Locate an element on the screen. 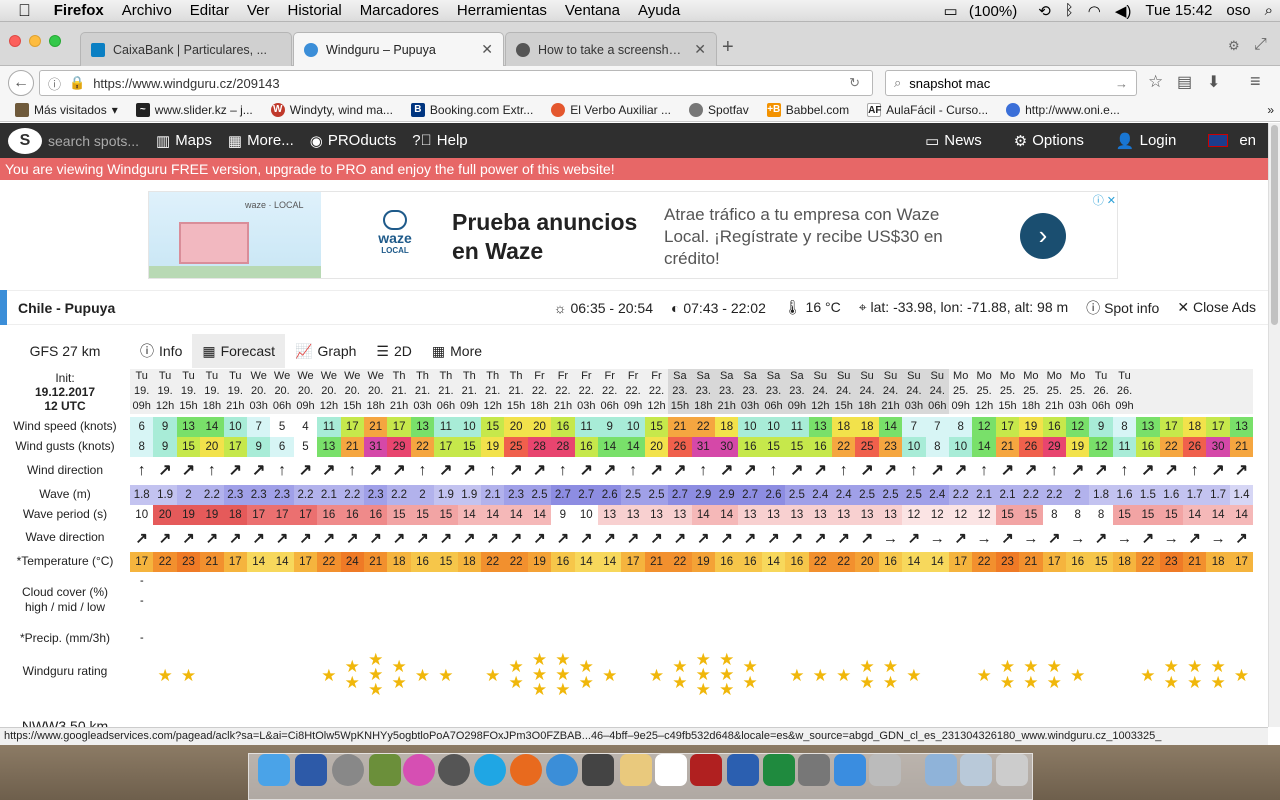 This screenshot has height=800, width=1280. tab-forecast: ▦ Forecast is located at coordinates (239, 351).